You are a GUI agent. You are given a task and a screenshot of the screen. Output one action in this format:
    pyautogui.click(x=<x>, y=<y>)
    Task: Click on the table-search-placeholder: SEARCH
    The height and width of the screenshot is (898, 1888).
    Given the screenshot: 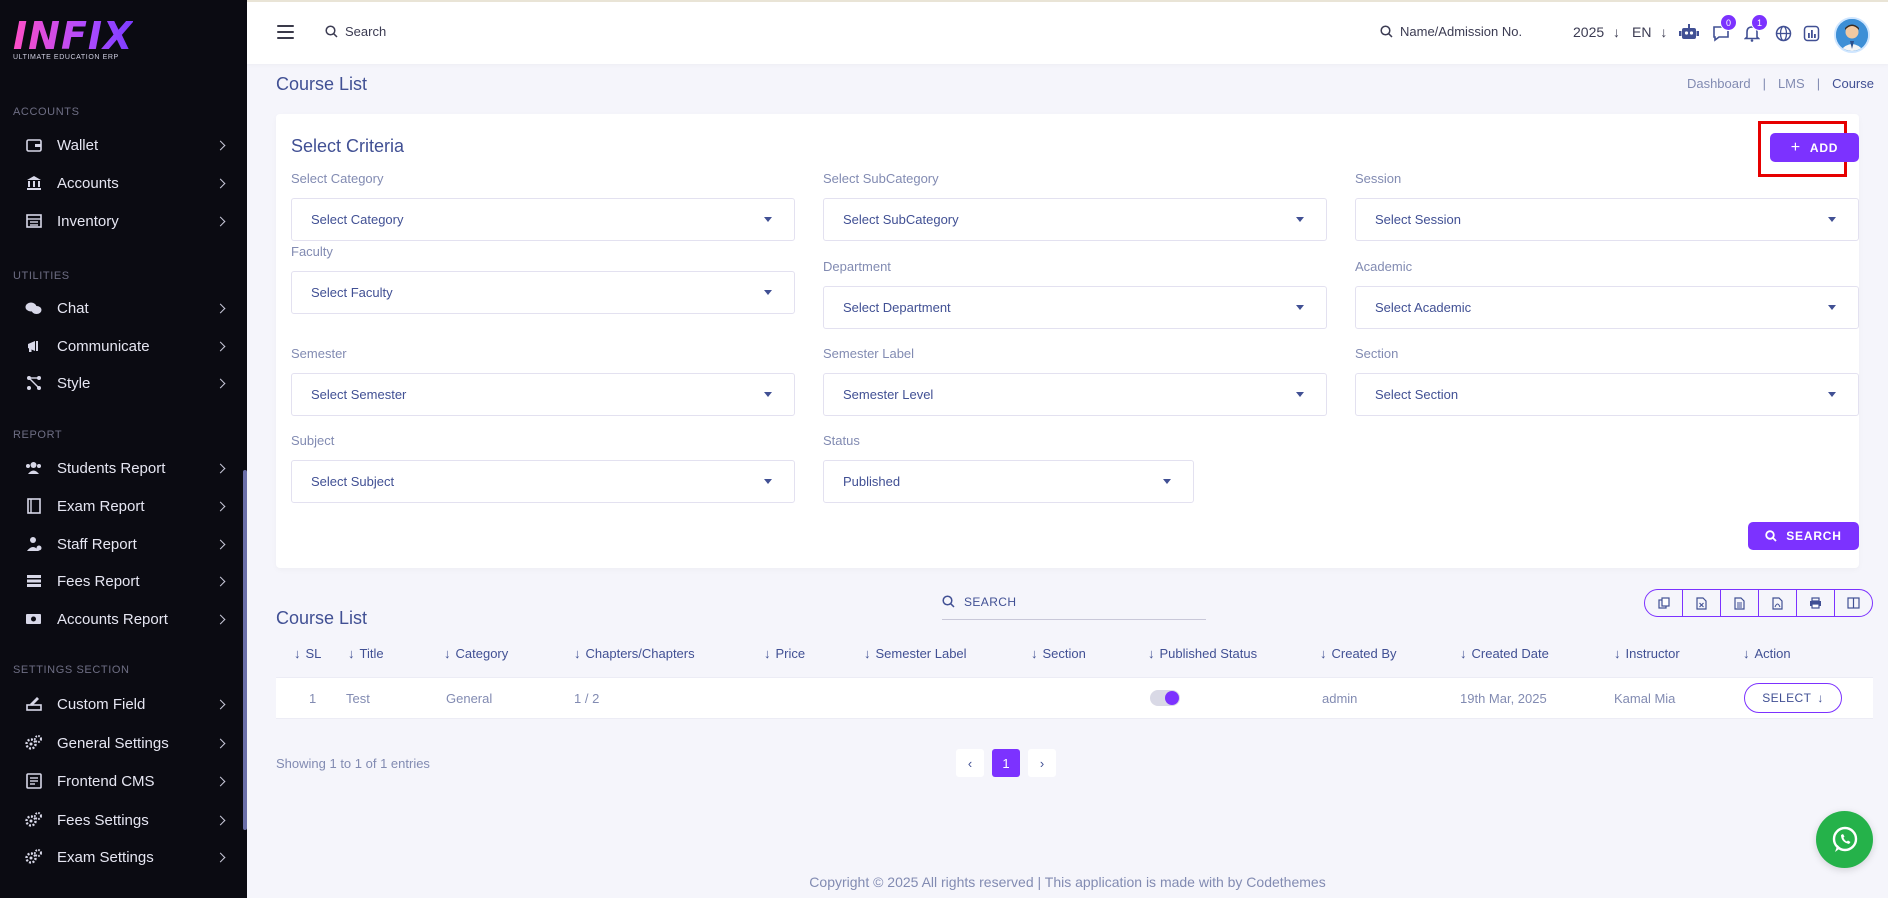 What is the action you would take?
    pyautogui.click(x=990, y=601)
    